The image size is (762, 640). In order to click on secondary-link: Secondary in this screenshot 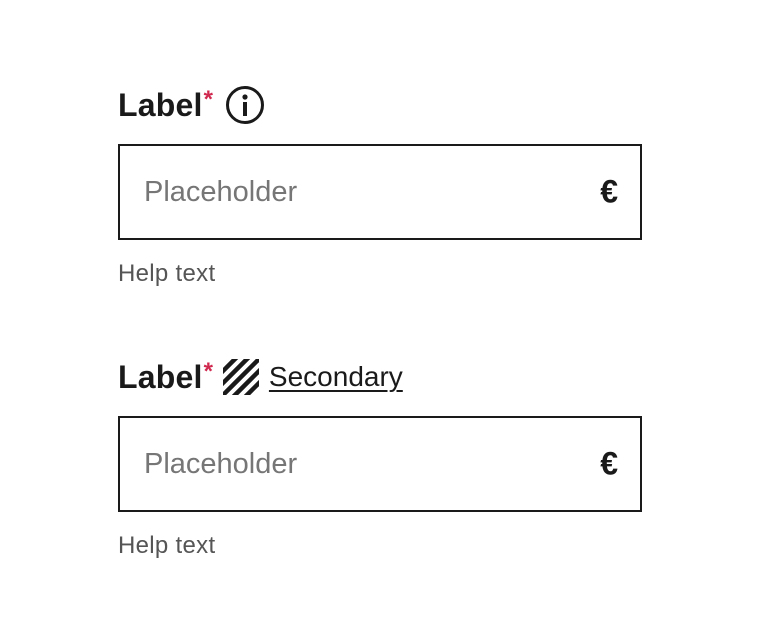, I will do `click(336, 377)`.